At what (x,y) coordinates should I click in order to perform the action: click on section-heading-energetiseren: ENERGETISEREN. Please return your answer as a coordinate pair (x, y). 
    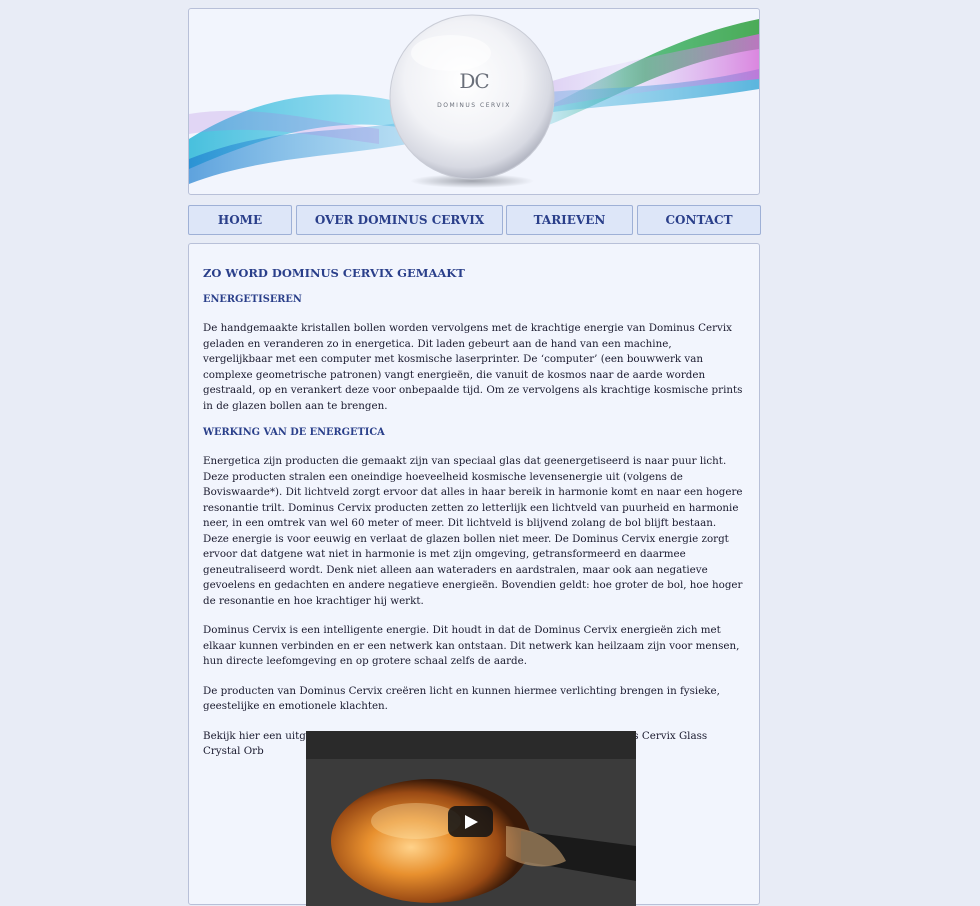
    Looking at the image, I should click on (252, 299).